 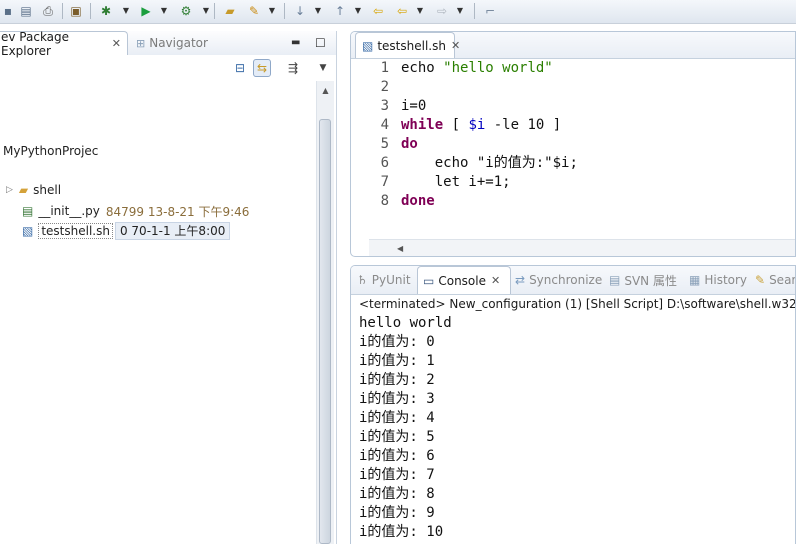 What do you see at coordinates (186, 11) in the screenshot?
I see `external-tools-icon: ⚙` at bounding box center [186, 11].